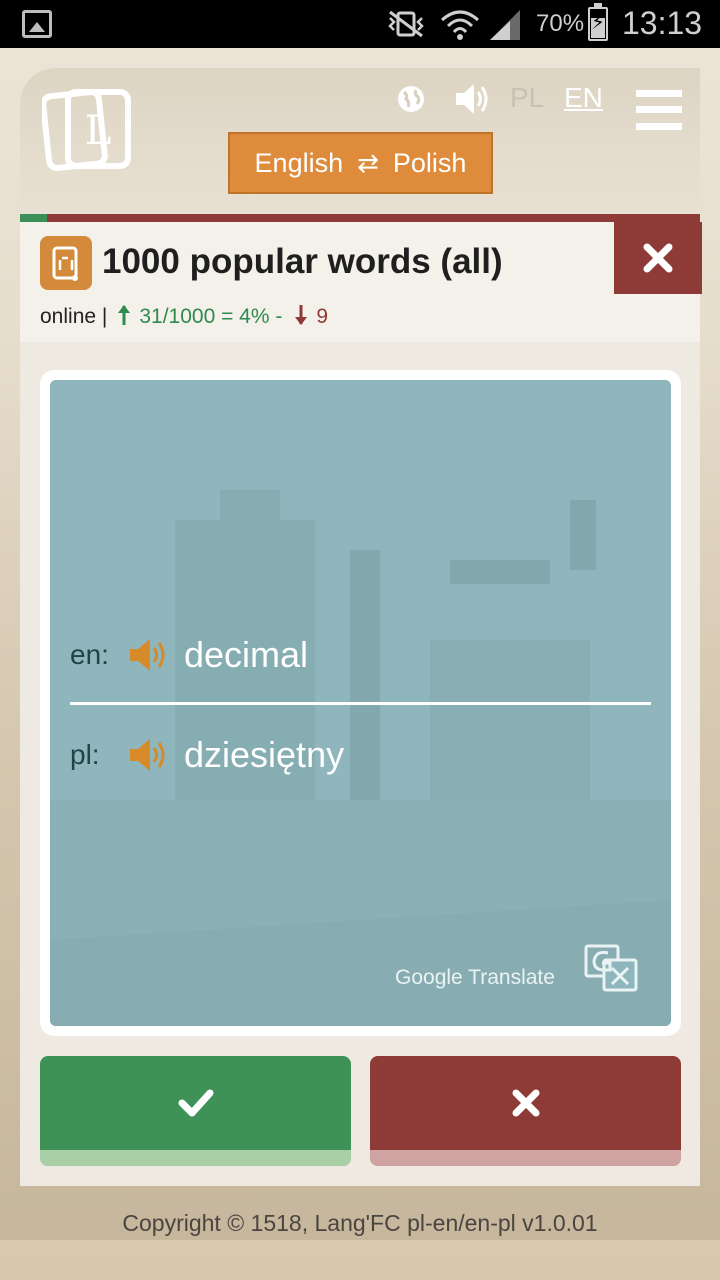 The image size is (720, 1280). What do you see at coordinates (560, 23) in the screenshot?
I see `battery-percent: 70%` at bounding box center [560, 23].